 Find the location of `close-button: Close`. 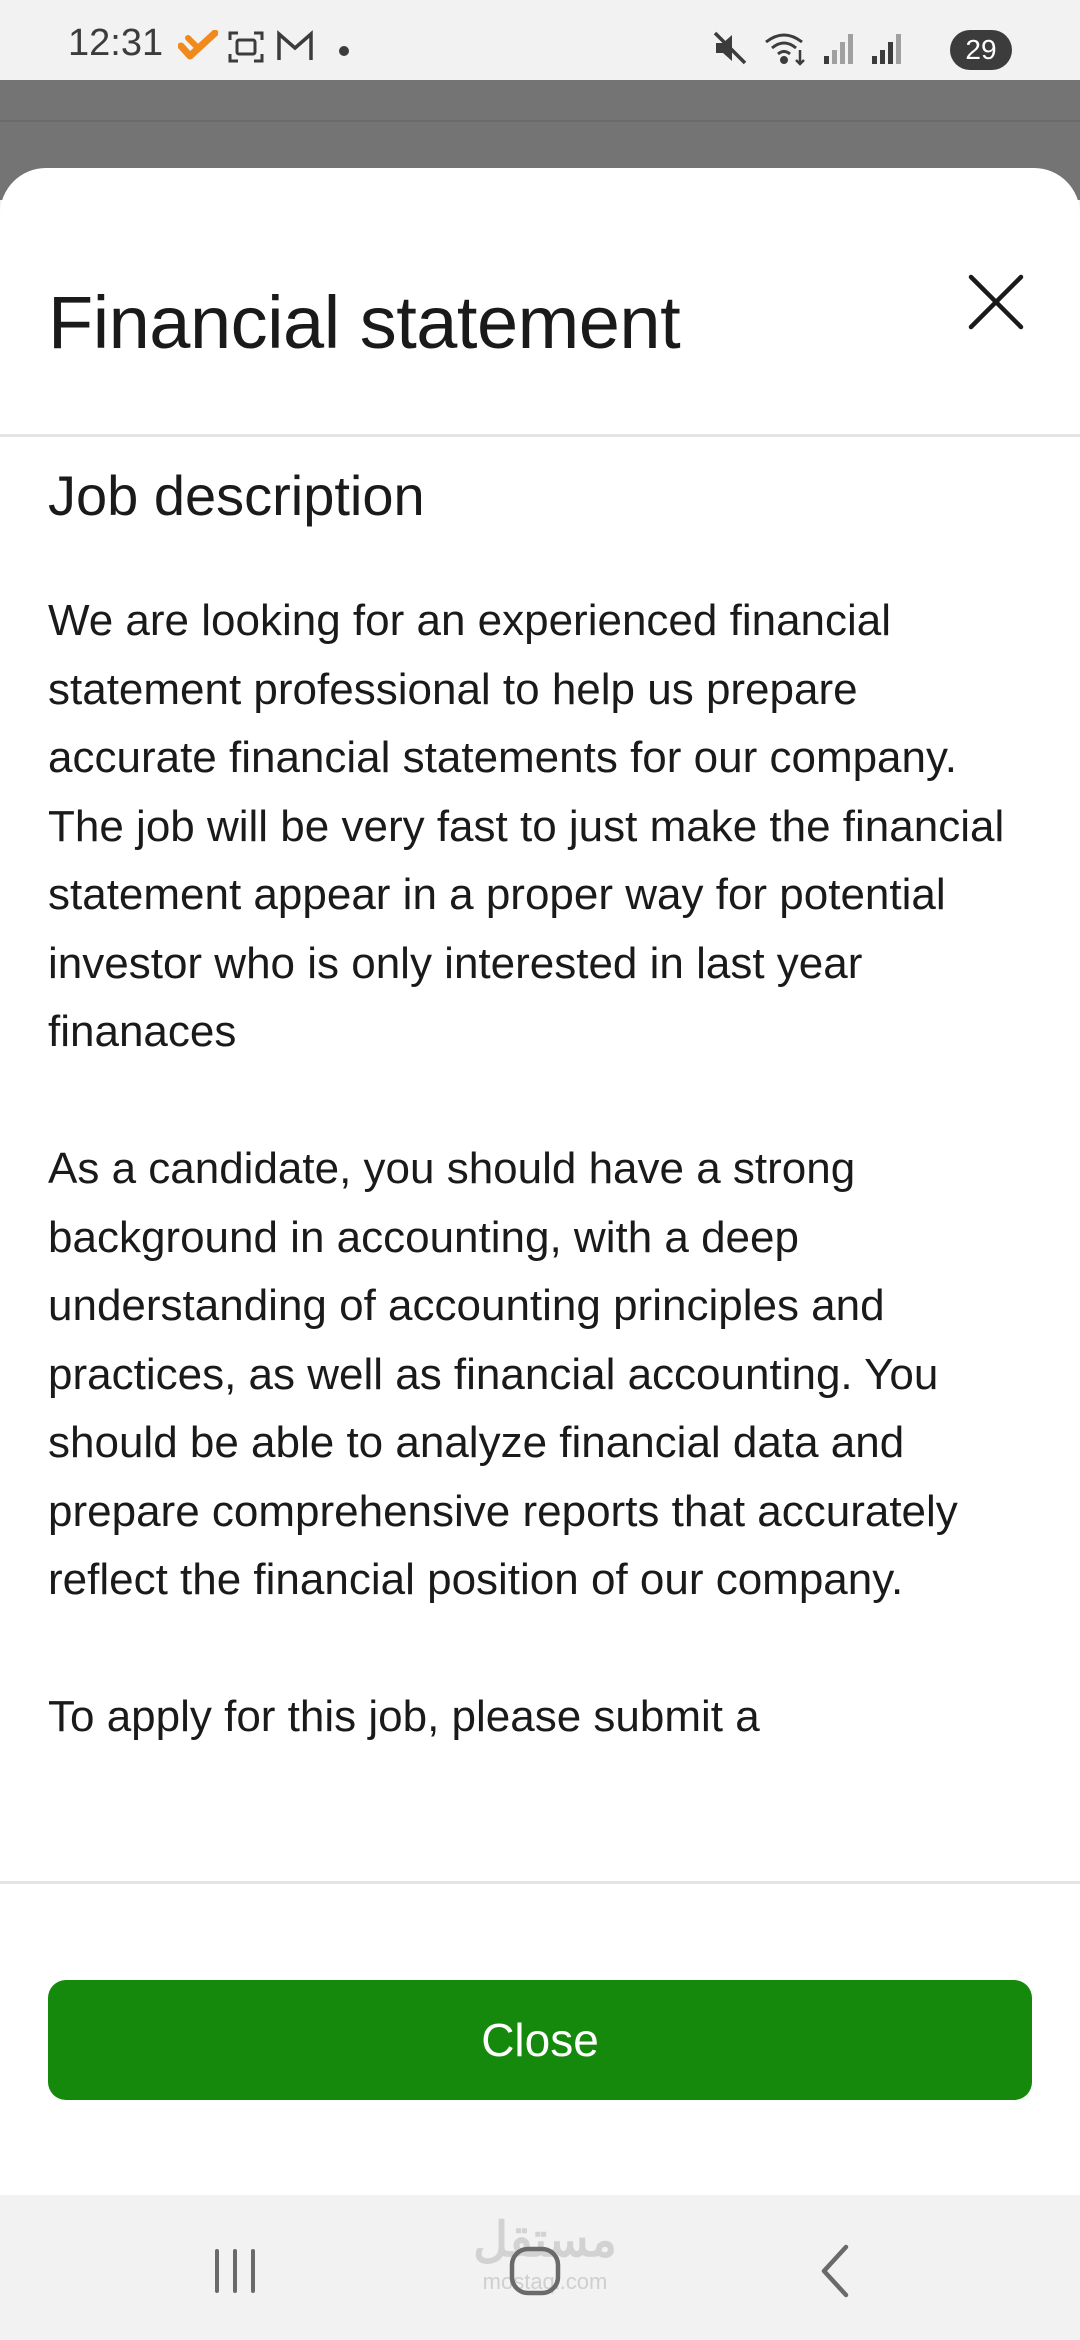

close-button: Close is located at coordinates (540, 2040).